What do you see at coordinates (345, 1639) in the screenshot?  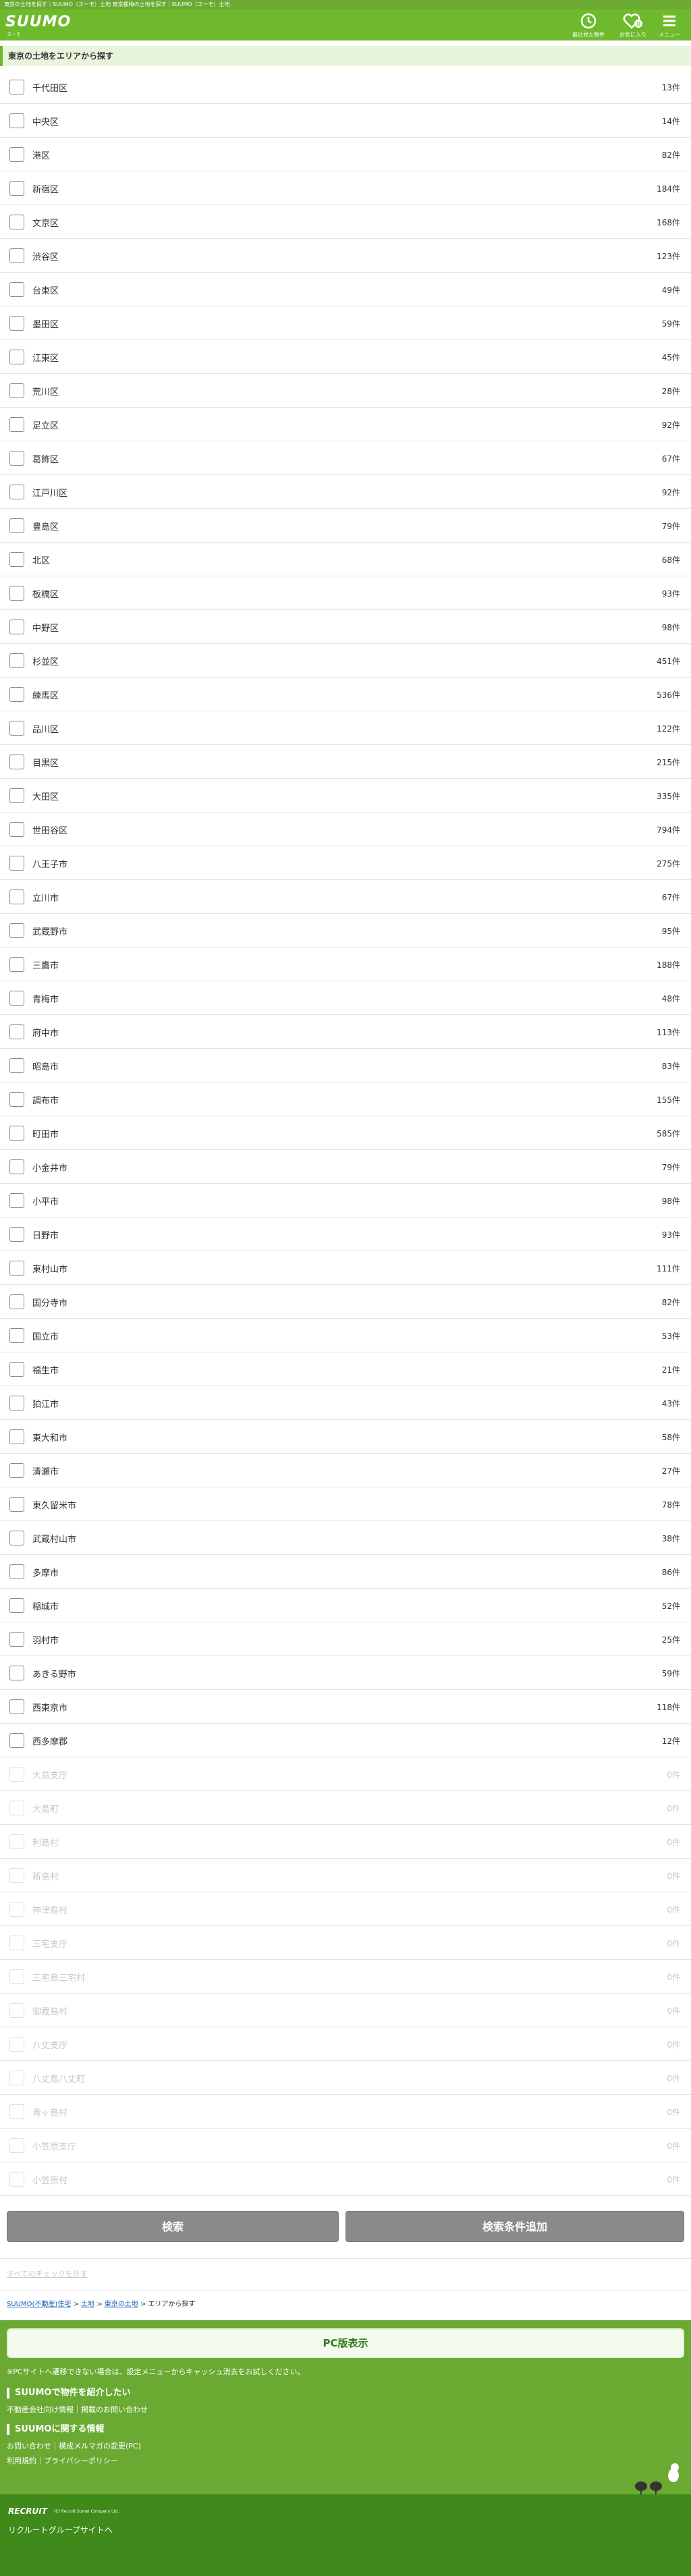 I see `area-row: 羽村市 25件` at bounding box center [345, 1639].